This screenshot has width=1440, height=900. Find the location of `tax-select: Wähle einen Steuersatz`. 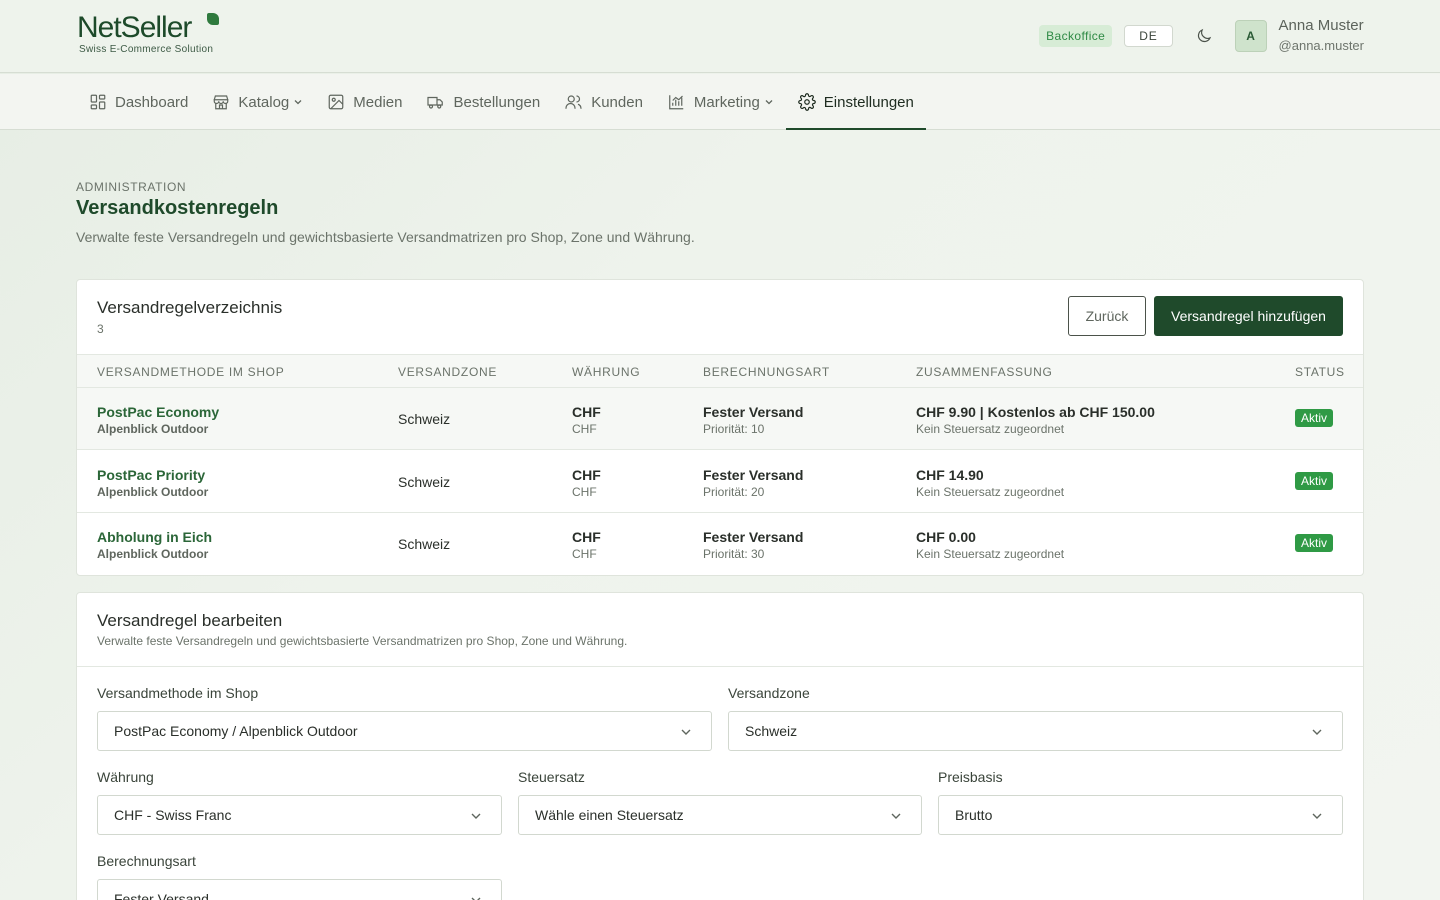

tax-select: Wähle einen Steuersatz is located at coordinates (720, 815).